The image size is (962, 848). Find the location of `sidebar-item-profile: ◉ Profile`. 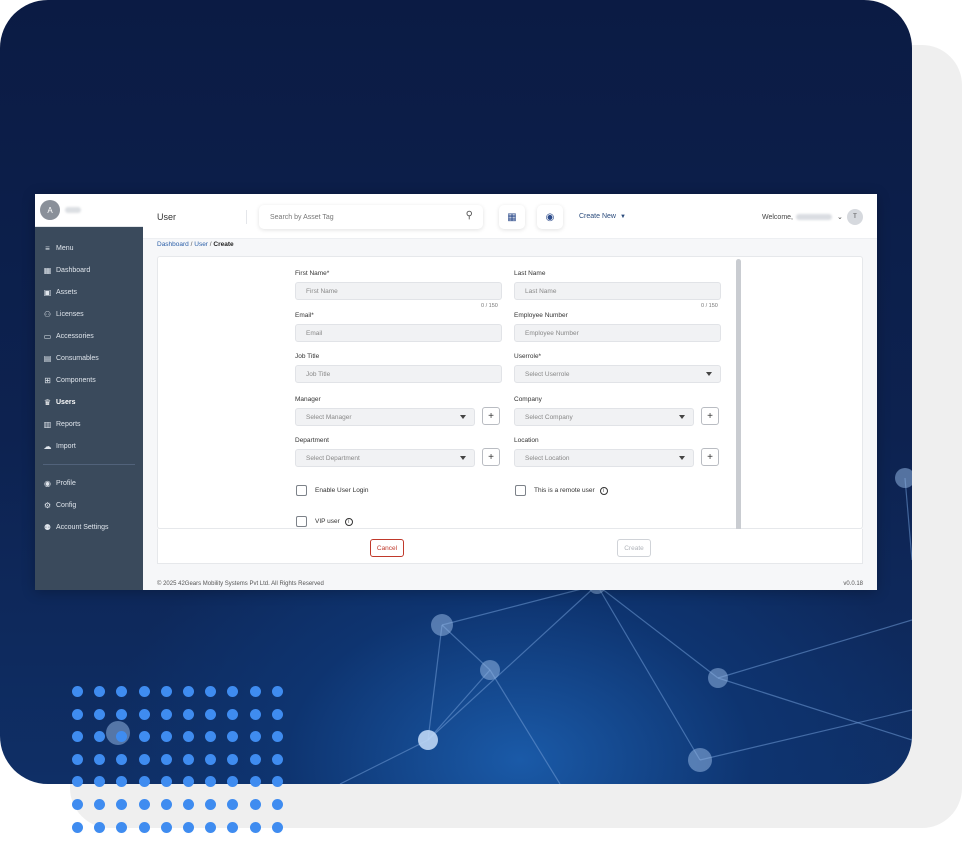

sidebar-item-profile: ◉ Profile is located at coordinates (89, 483).